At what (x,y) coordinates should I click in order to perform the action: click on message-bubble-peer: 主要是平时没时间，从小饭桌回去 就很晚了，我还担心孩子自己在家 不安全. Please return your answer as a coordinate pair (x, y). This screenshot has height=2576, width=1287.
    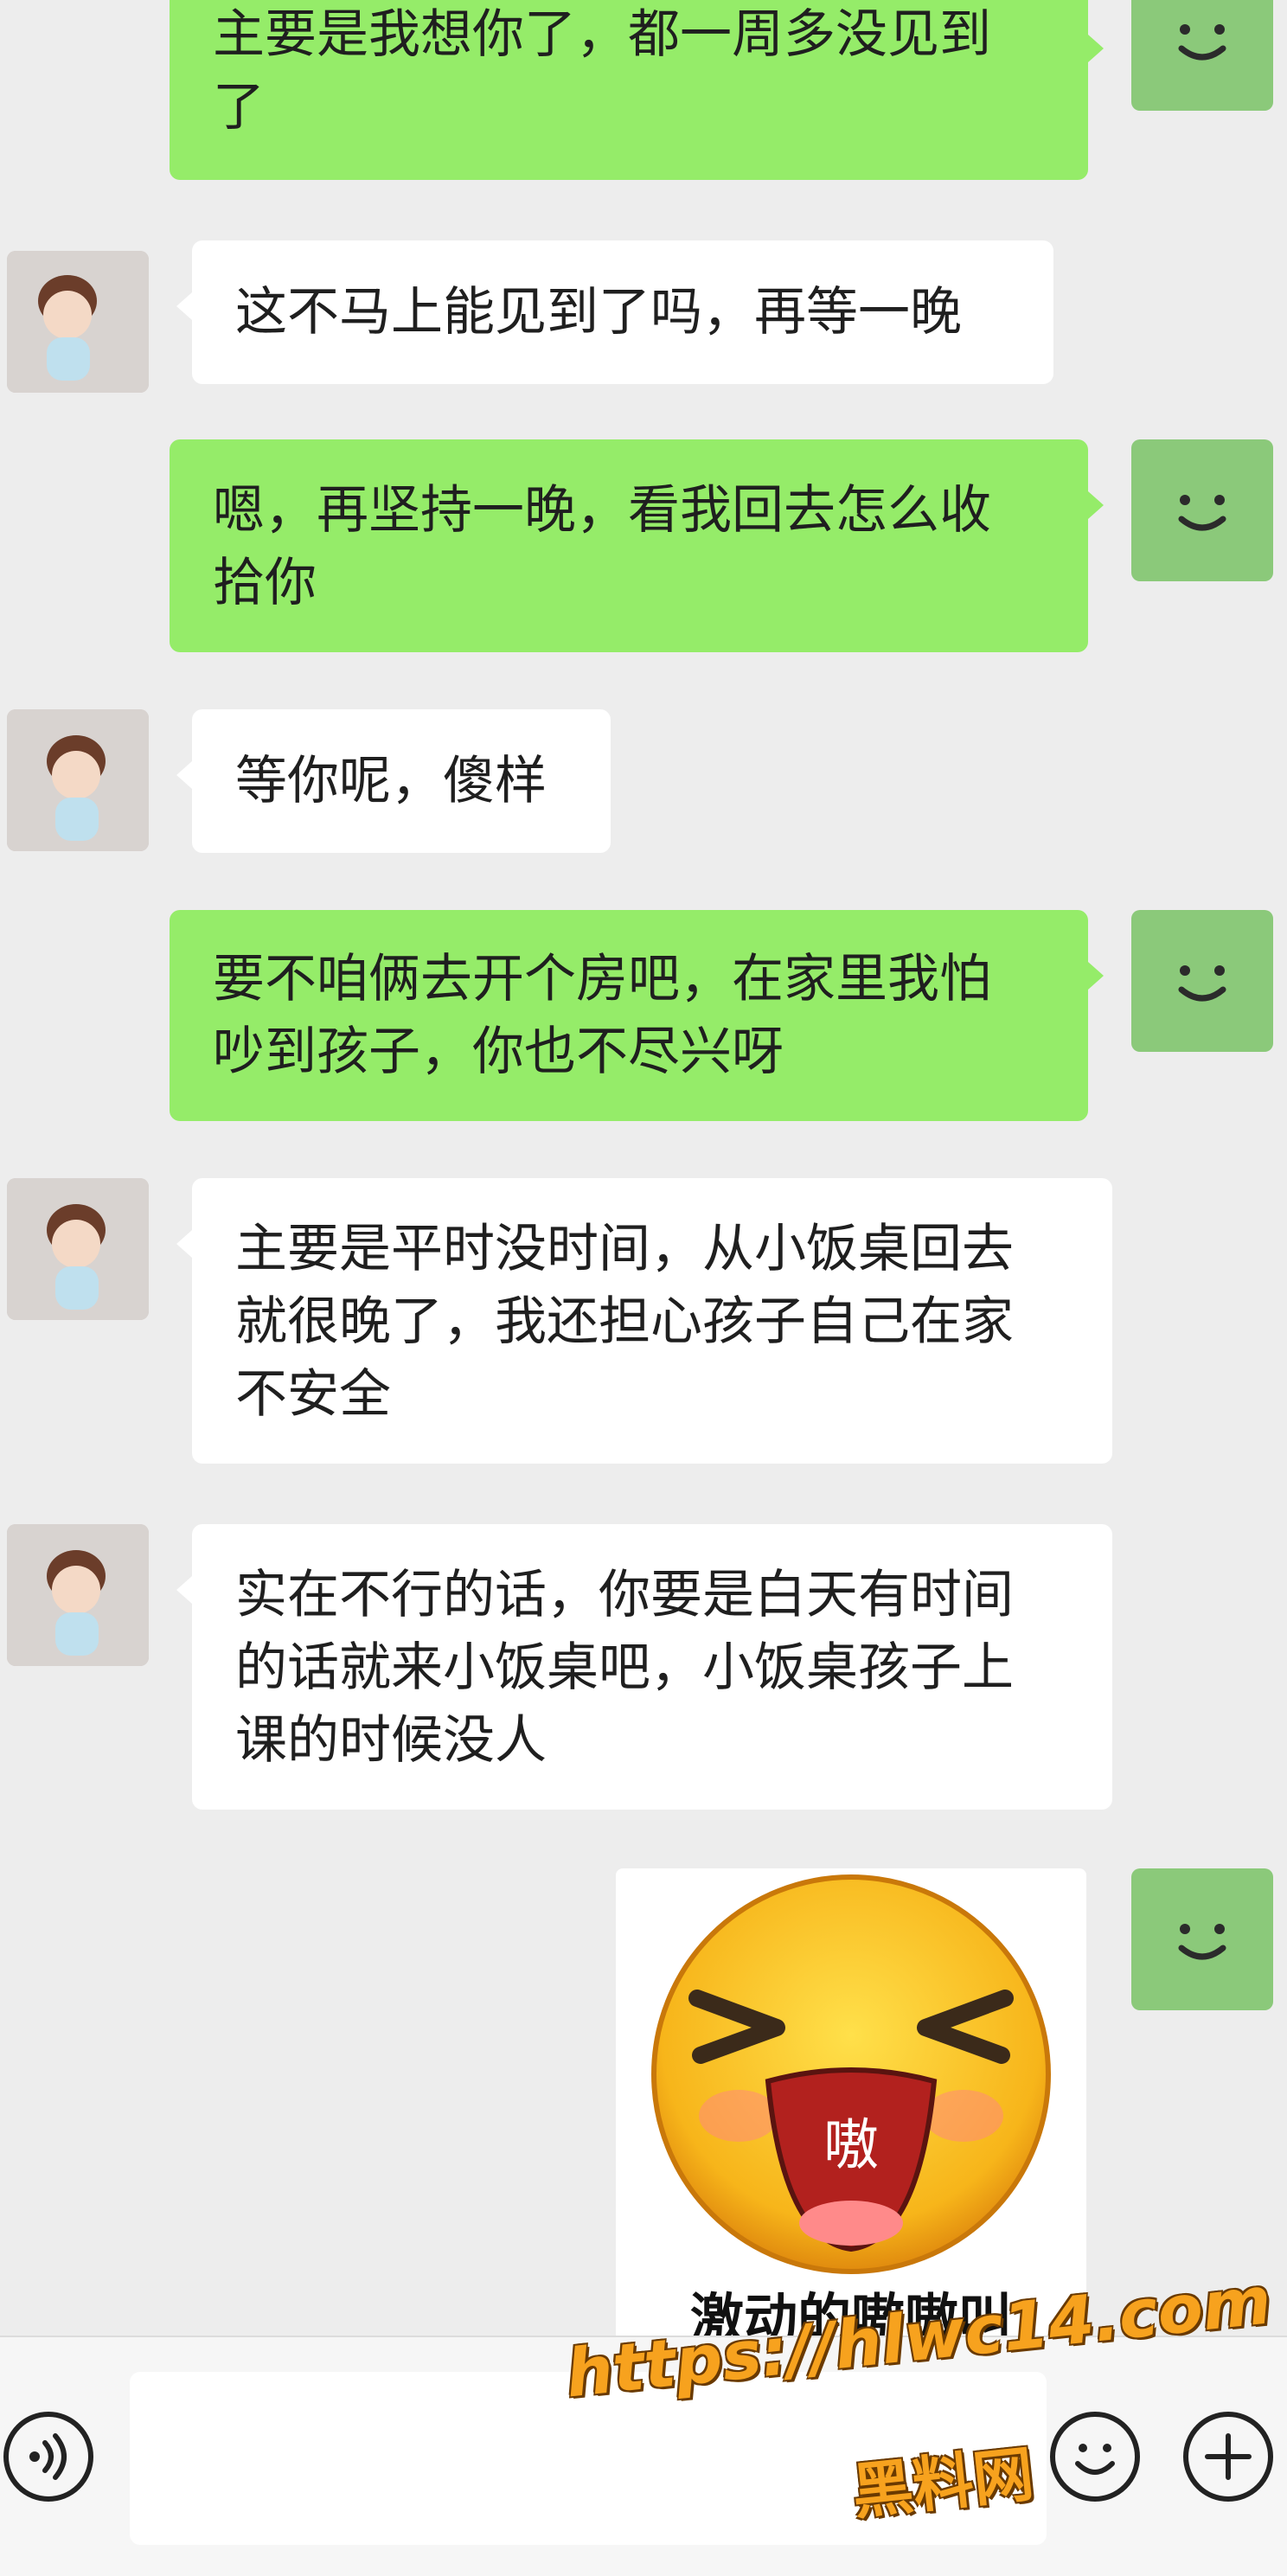
    Looking at the image, I should click on (644, 1321).